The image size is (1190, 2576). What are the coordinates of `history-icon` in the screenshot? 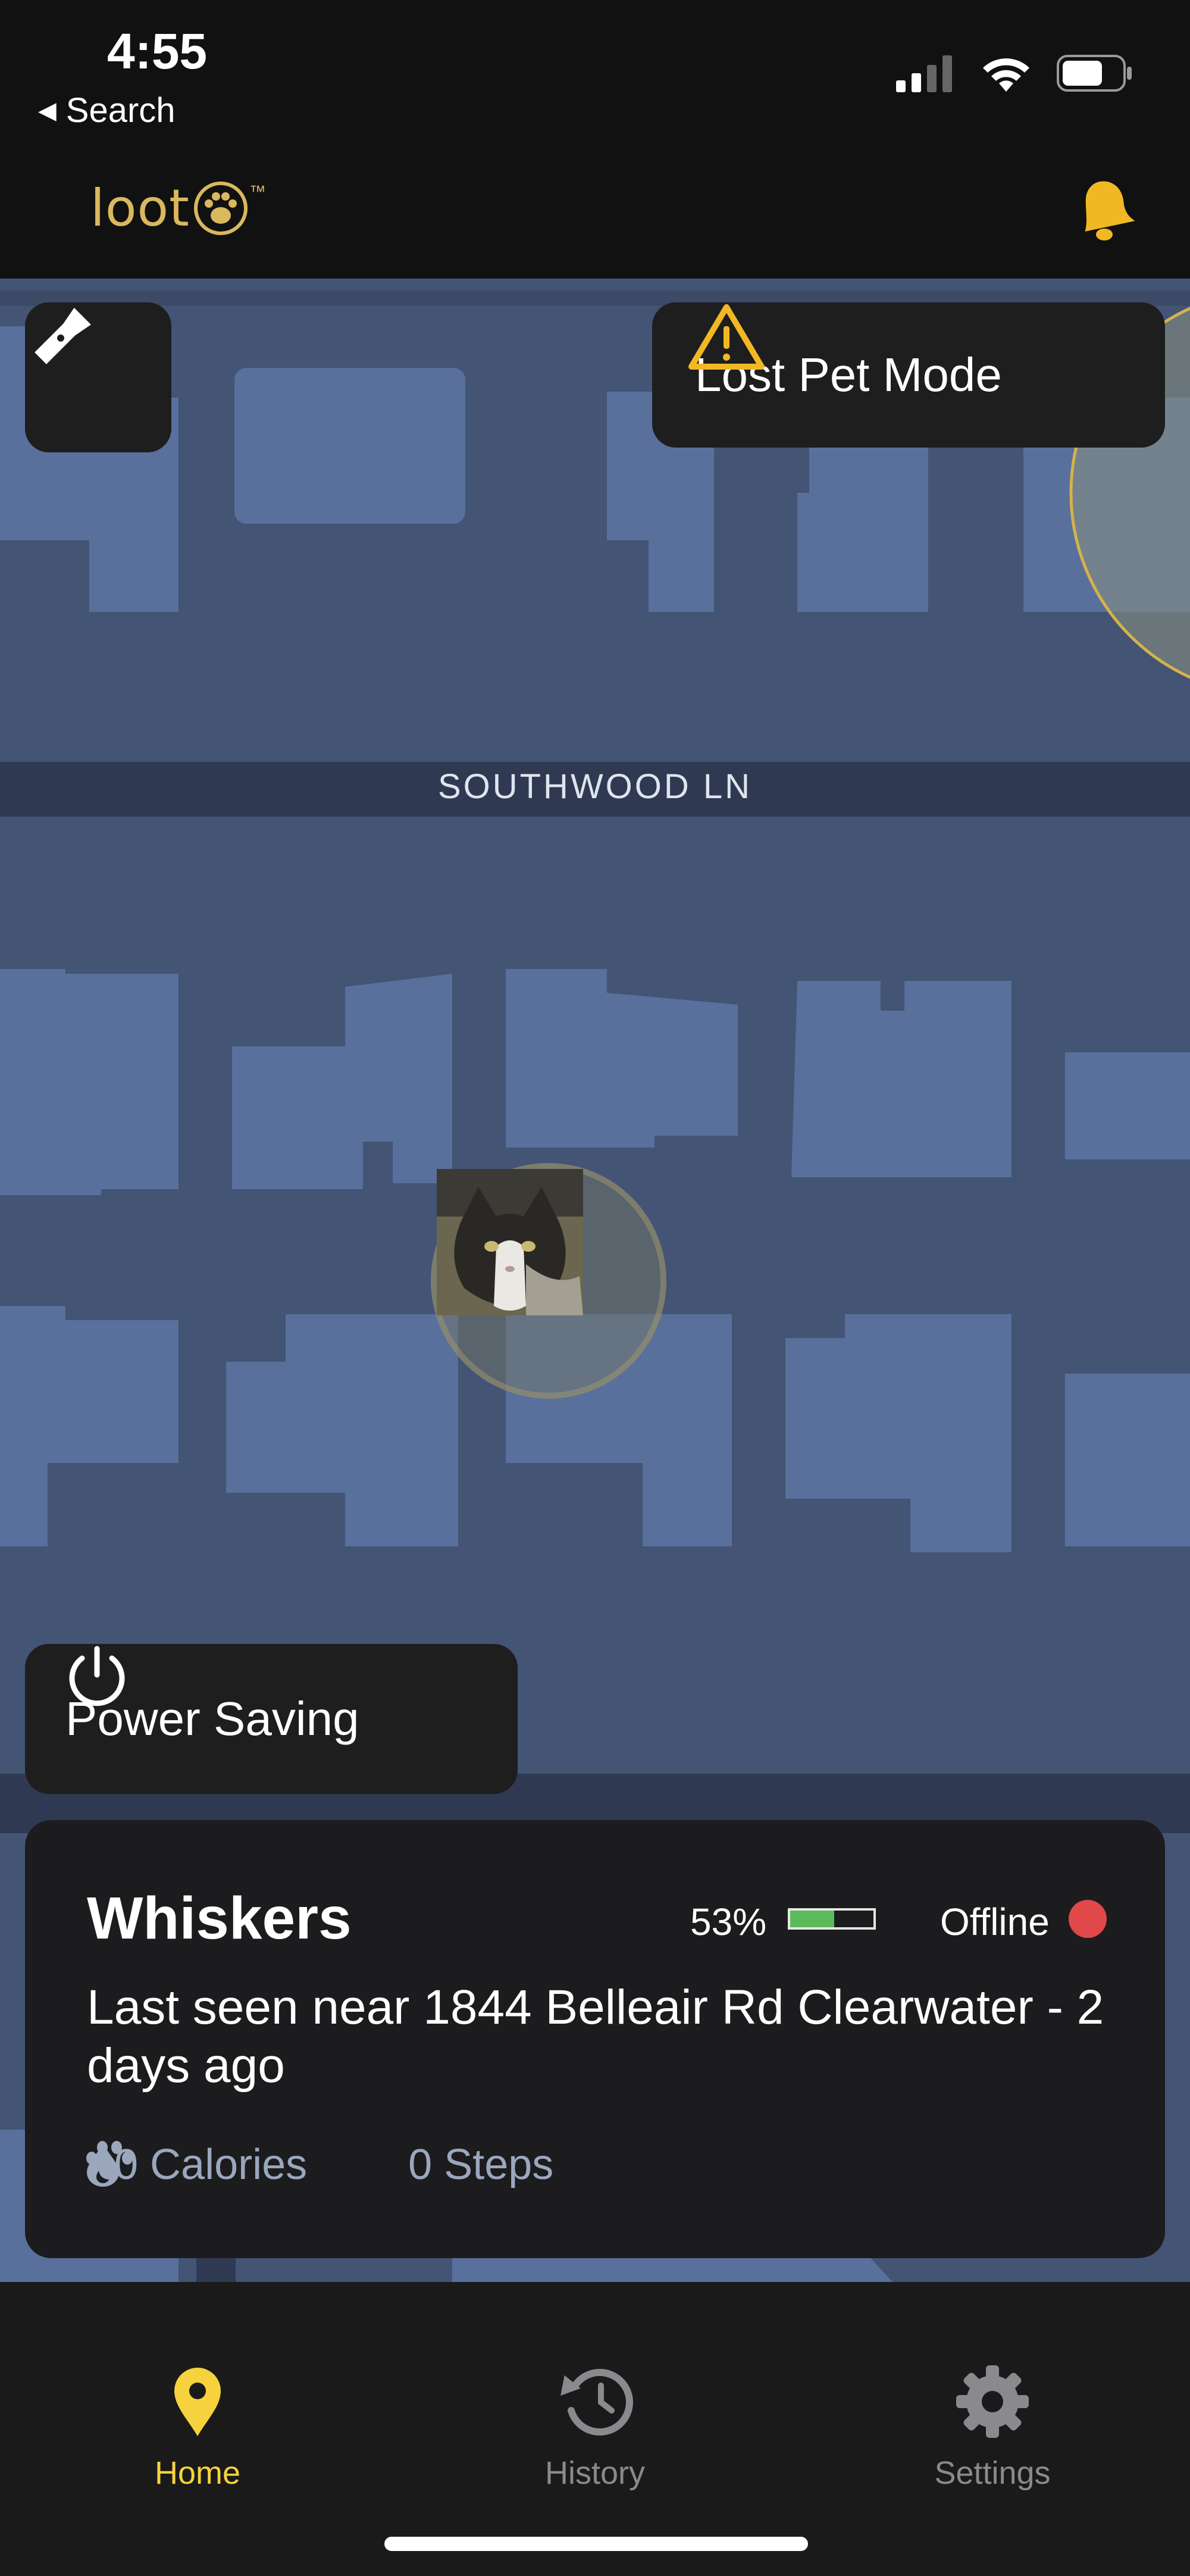 It's located at (596, 2402).